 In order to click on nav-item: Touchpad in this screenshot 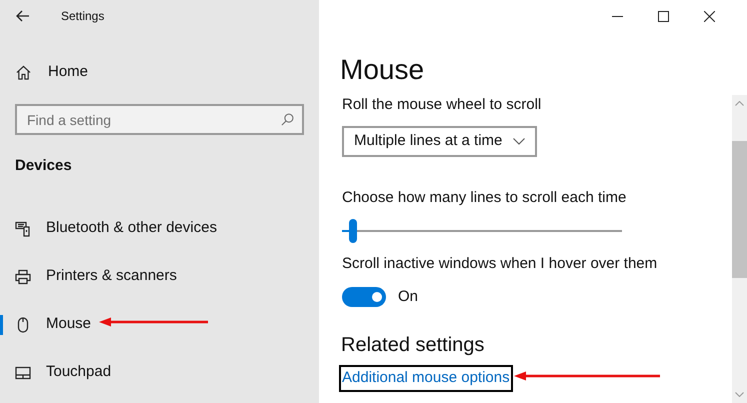, I will do `click(159, 372)`.